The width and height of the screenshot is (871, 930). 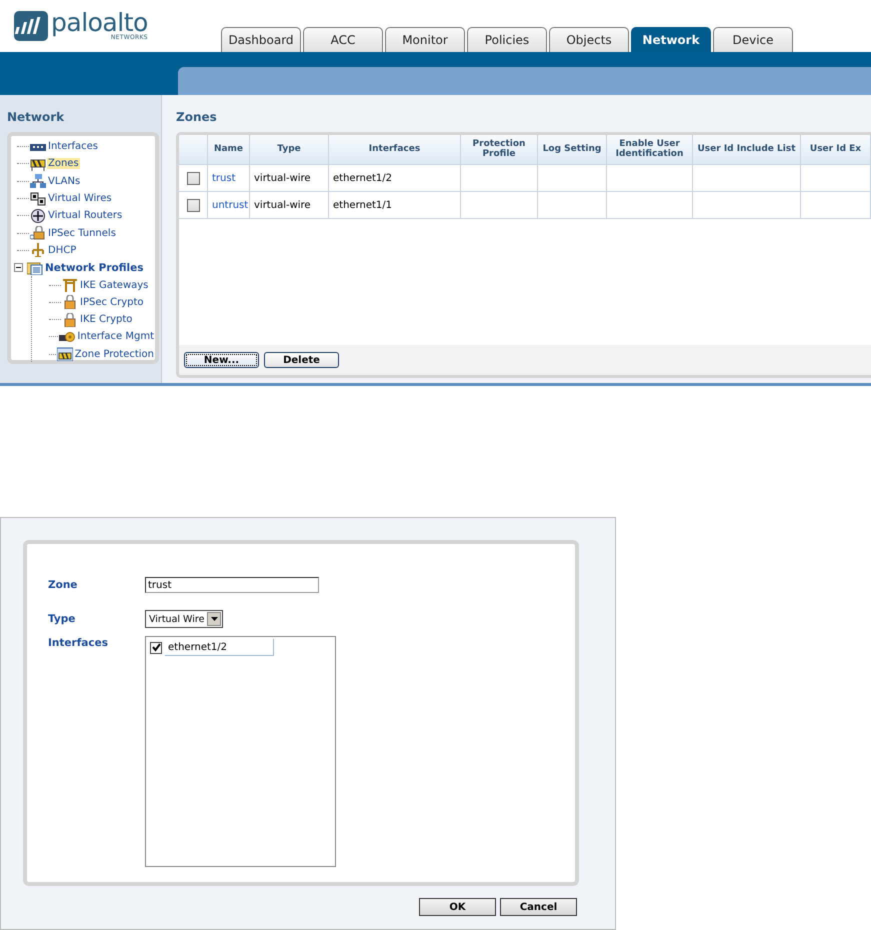 I want to click on tree-item: IPSec Crypto, so click(x=112, y=302).